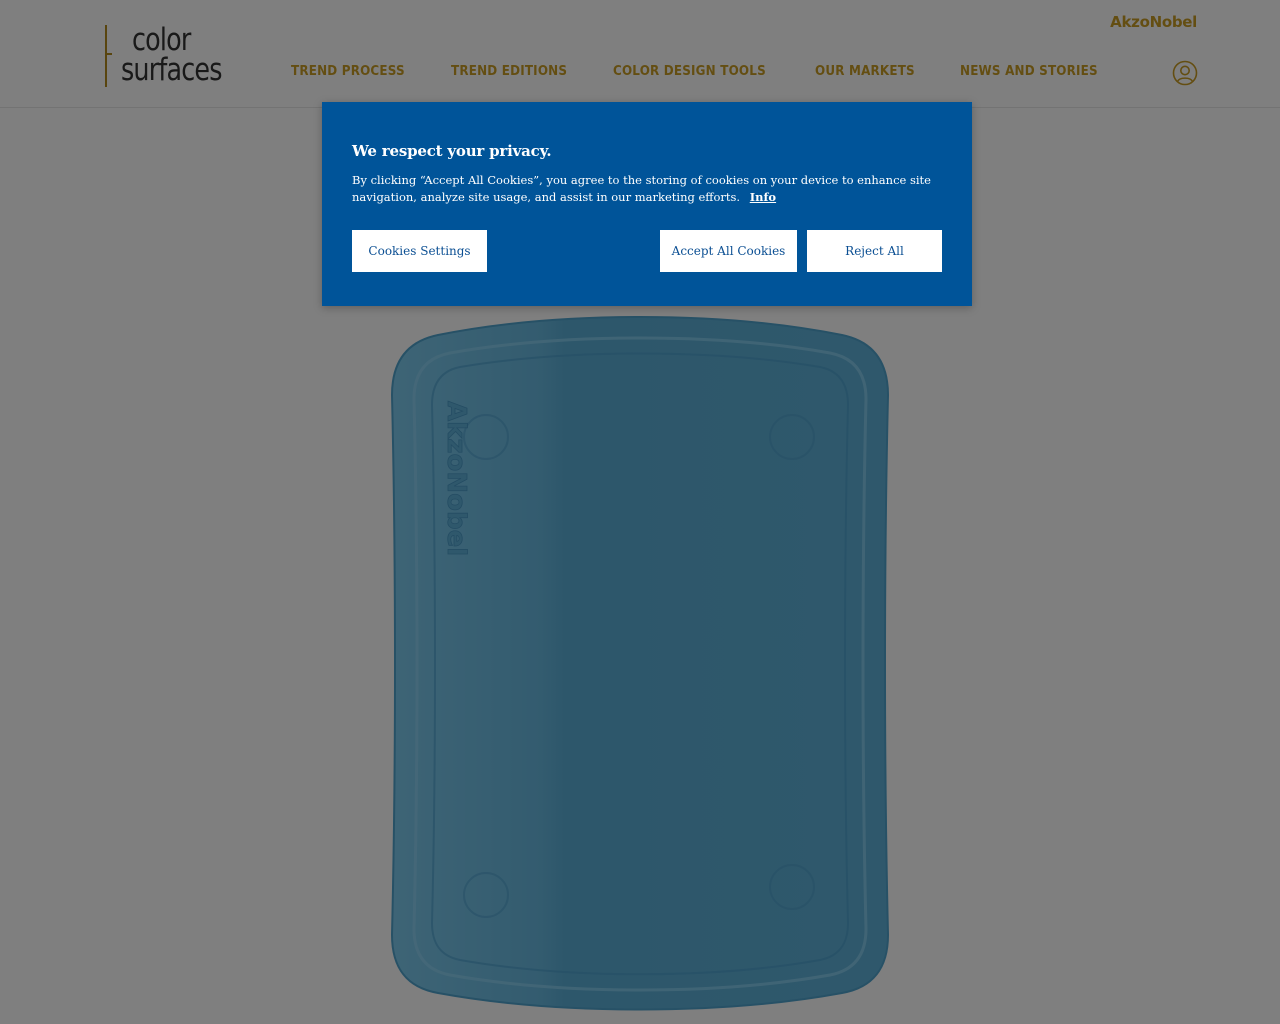 The height and width of the screenshot is (1024, 1280). I want to click on cookies-settings-button: Cookies Settings, so click(419, 251).